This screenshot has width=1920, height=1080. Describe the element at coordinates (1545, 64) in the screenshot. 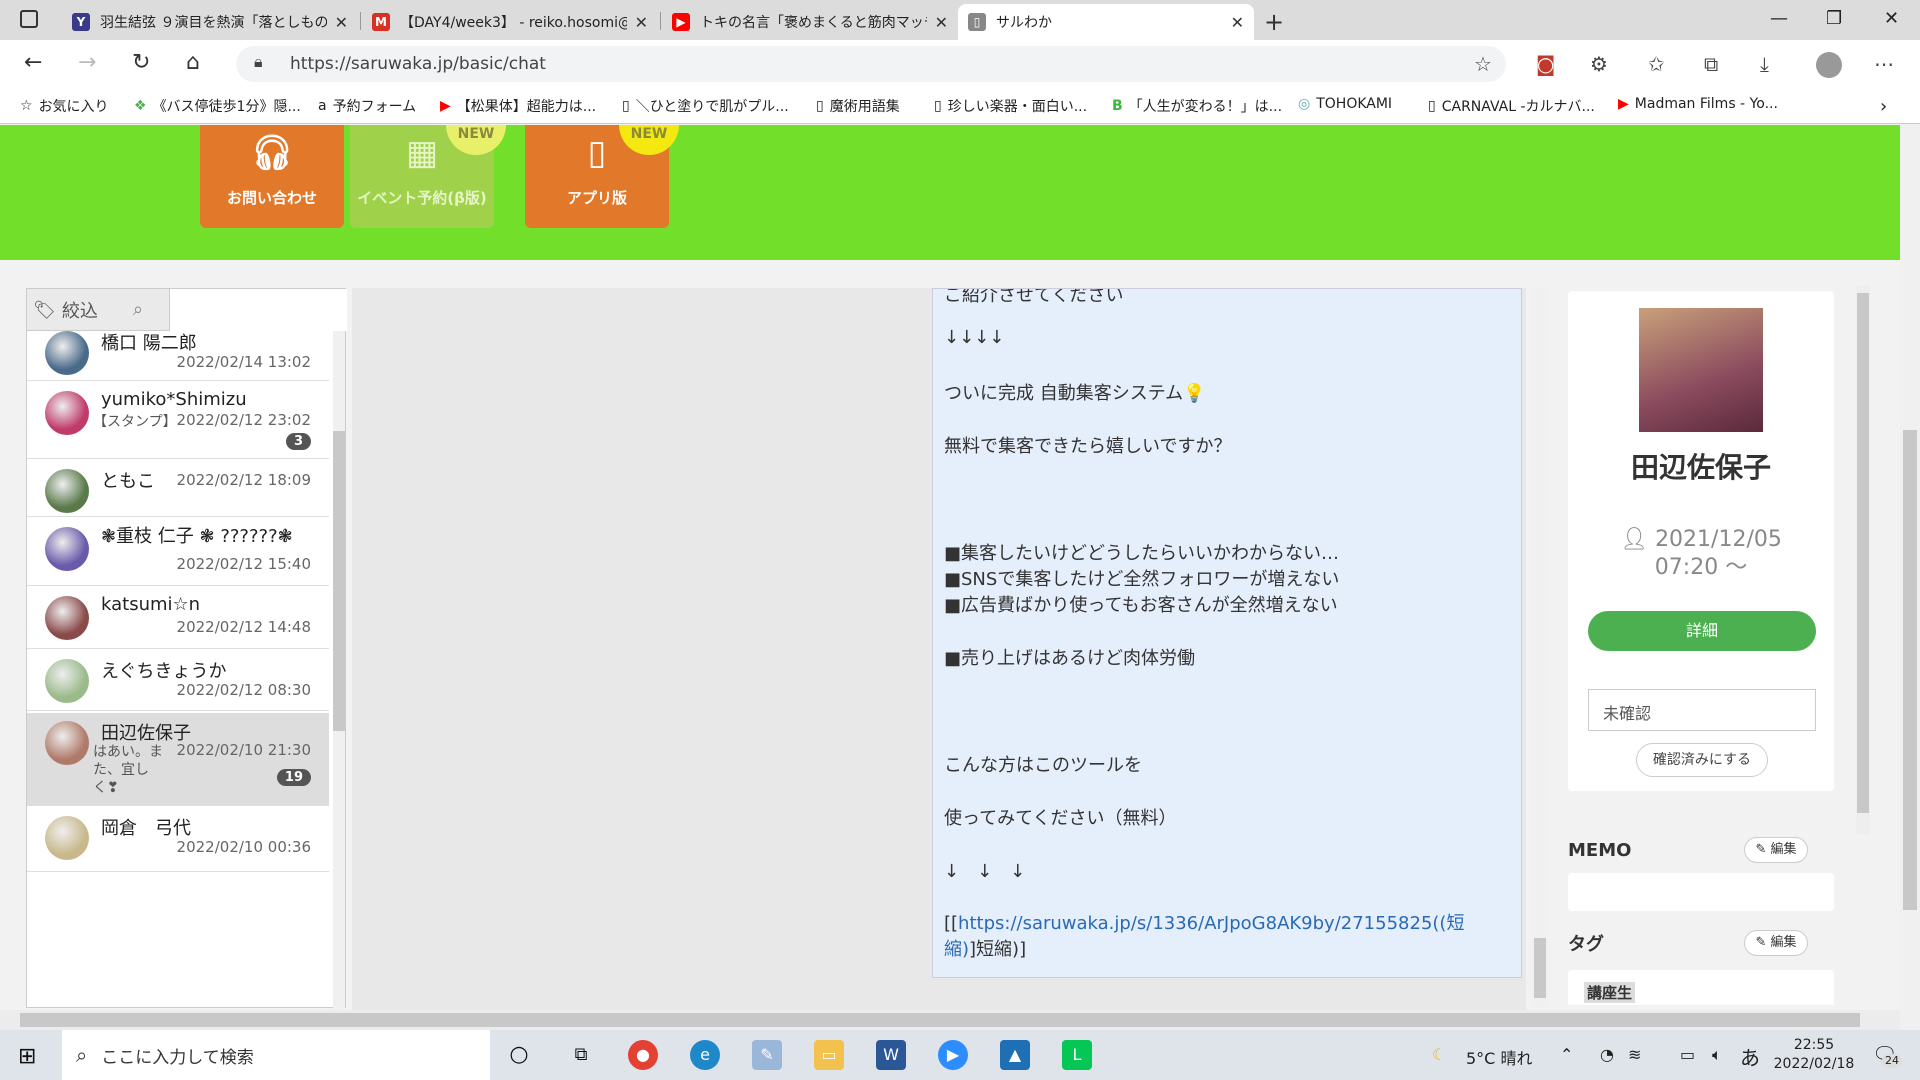

I see `shield-extension-icon: ◙` at that location.